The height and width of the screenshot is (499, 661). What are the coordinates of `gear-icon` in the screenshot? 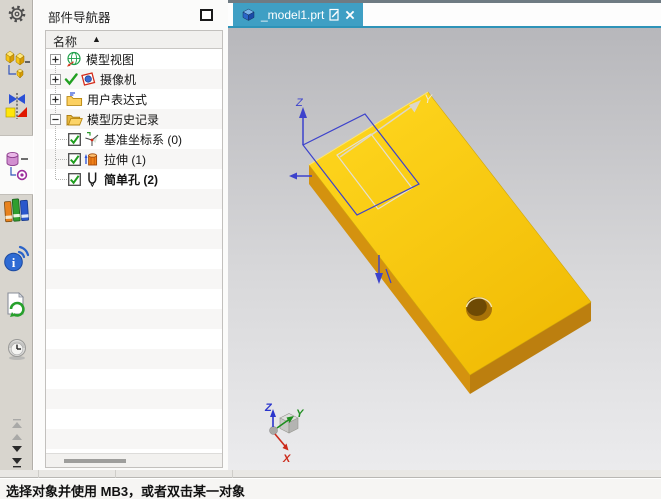 It's located at (16, 14).